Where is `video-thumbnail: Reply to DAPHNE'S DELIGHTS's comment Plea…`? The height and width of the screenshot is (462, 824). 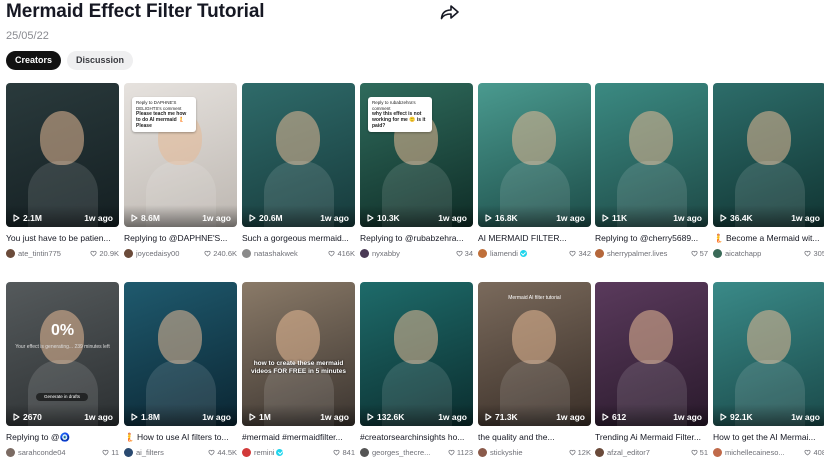
video-thumbnail: Reply to DAPHNE'S DELIGHTS's comment Plea… is located at coordinates (180, 155).